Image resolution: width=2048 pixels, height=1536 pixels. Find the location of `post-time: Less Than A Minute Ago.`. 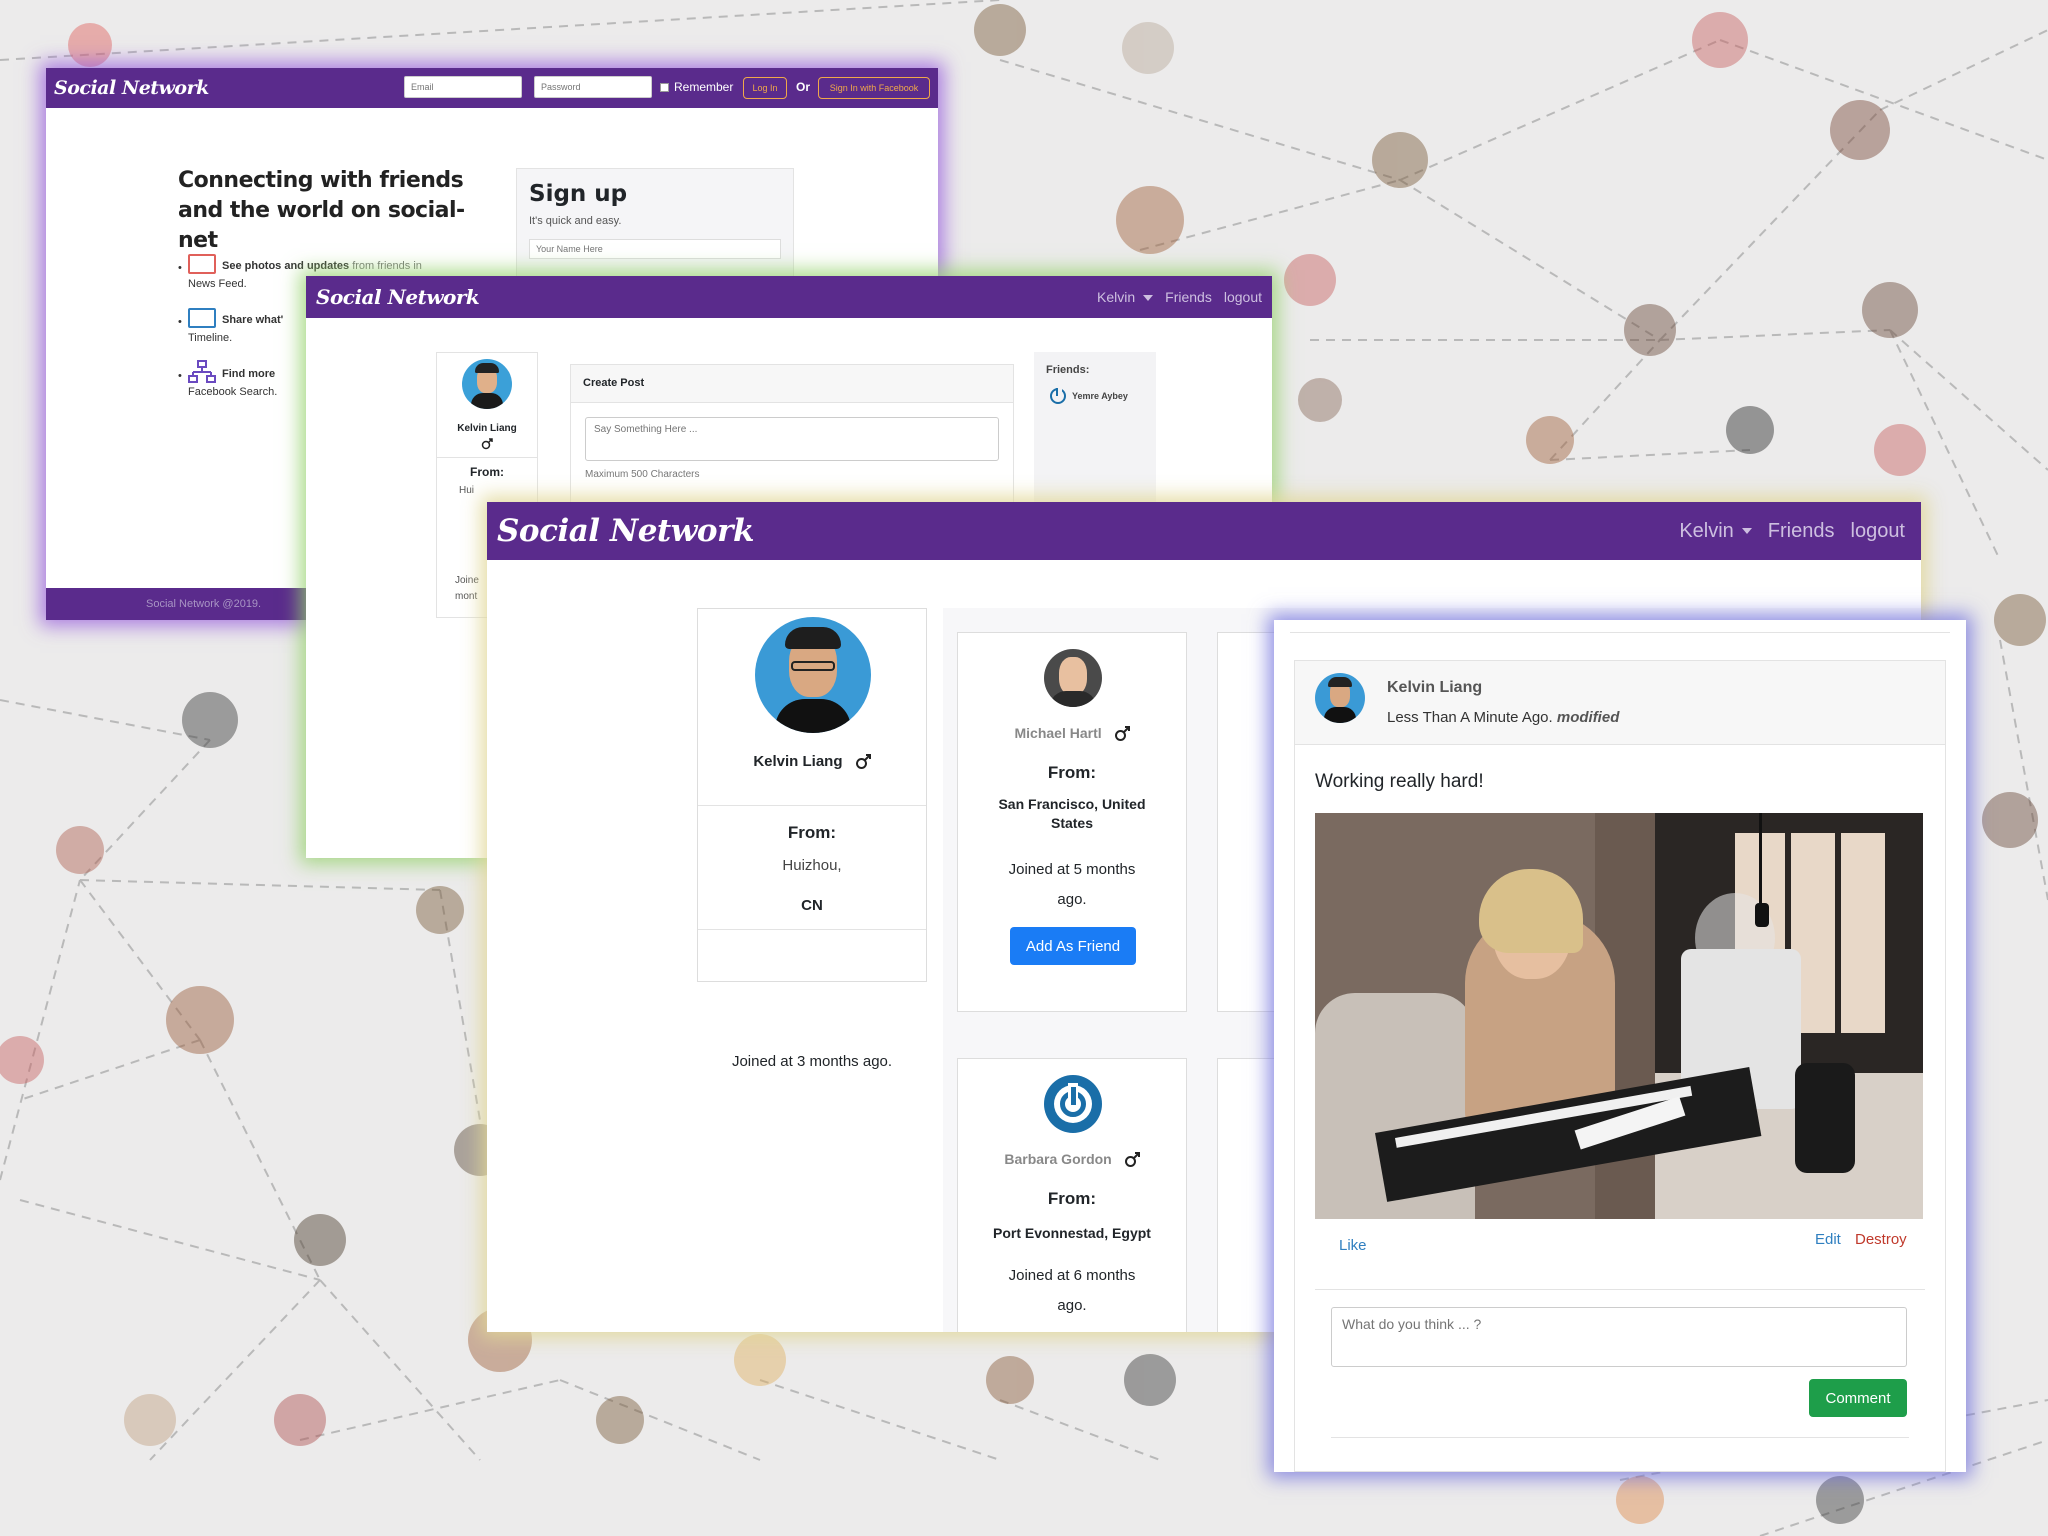

post-time: Less Than A Minute Ago. is located at coordinates (1470, 717).